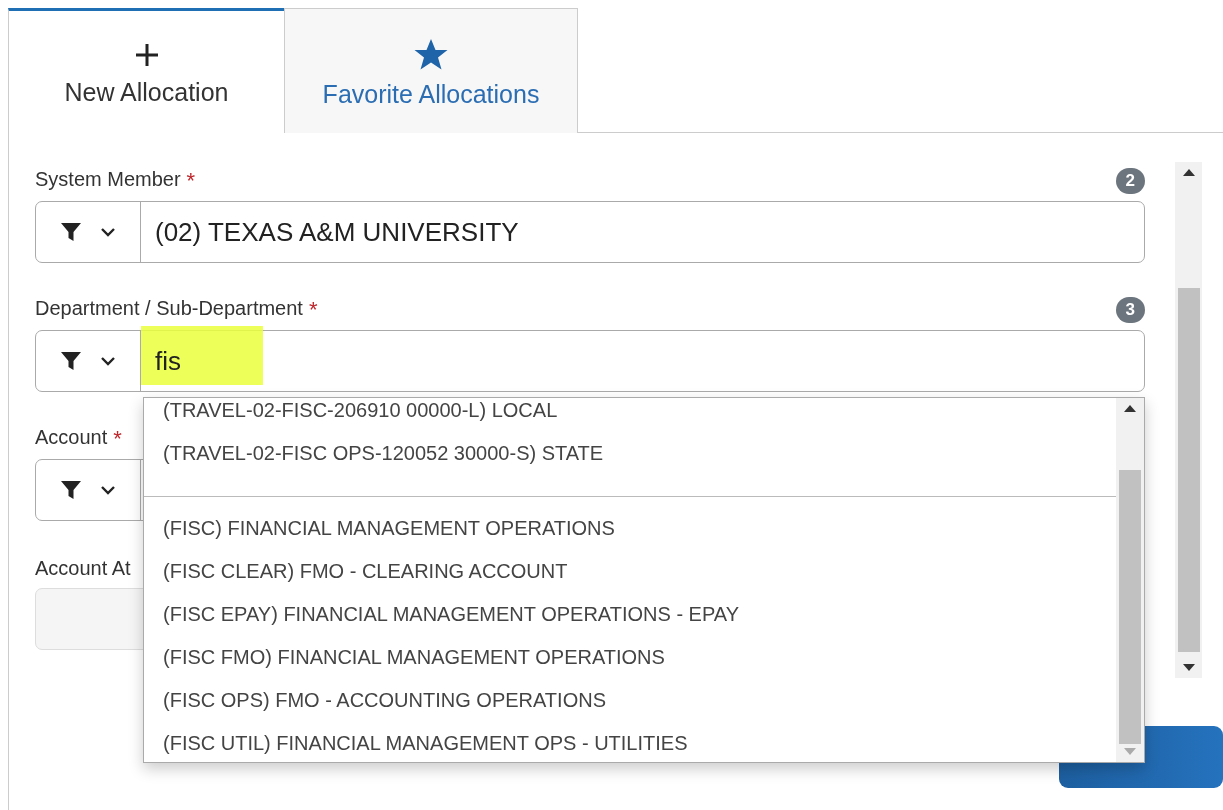 The height and width of the screenshot is (810, 1223). I want to click on tab: New Allocation, so click(146, 70).